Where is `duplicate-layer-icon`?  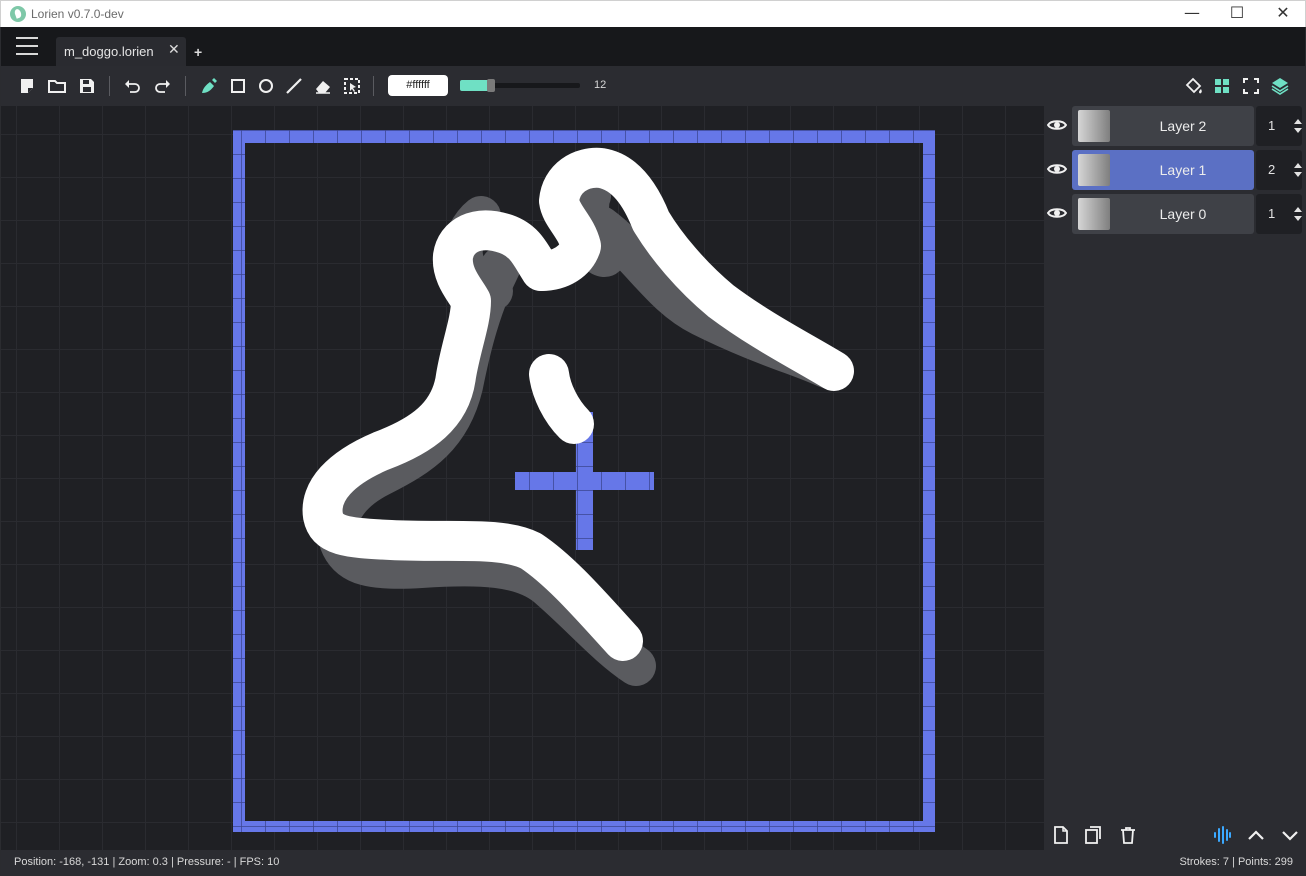 duplicate-layer-icon is located at coordinates (1094, 835).